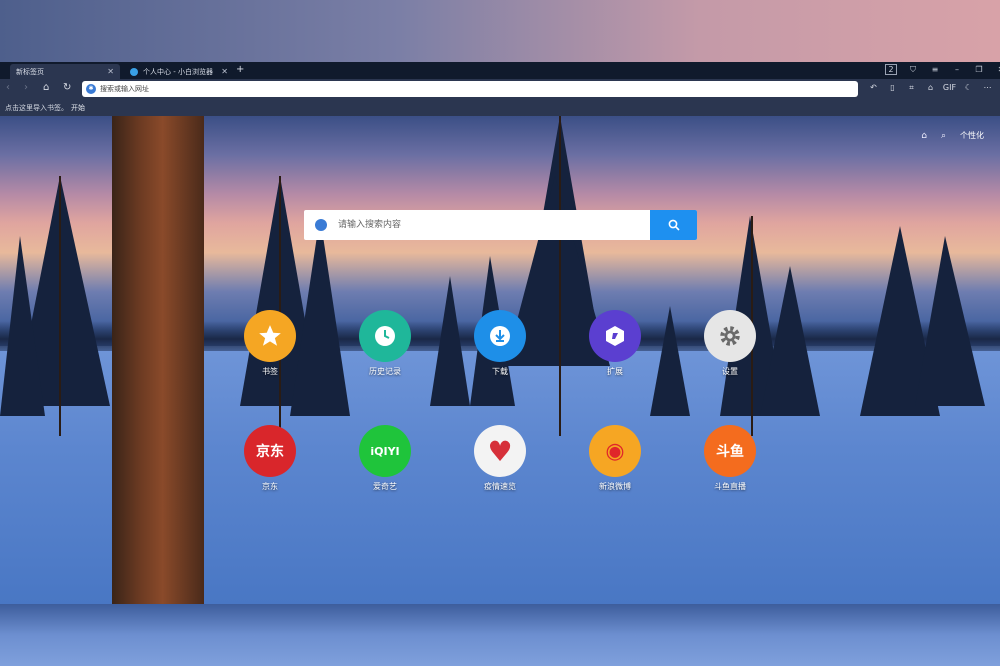 This screenshot has height=666, width=1000. What do you see at coordinates (91, 89) in the screenshot?
I see `search-engine-icon: ✱` at bounding box center [91, 89].